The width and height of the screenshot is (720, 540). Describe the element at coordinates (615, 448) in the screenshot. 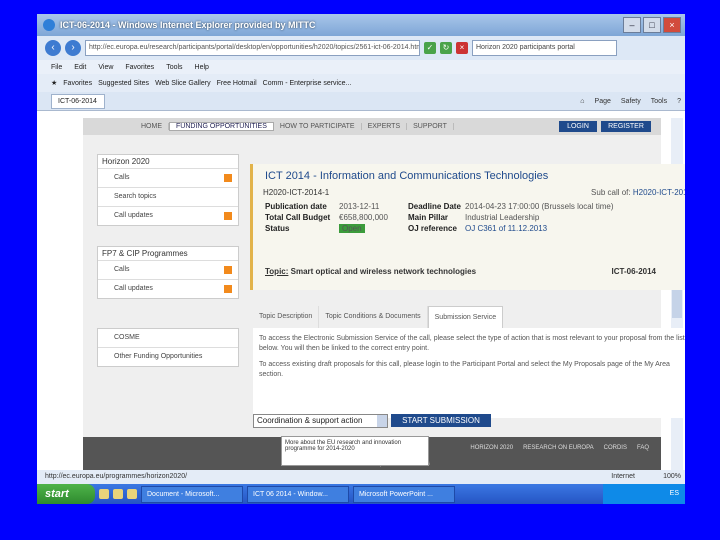

I see `footer-link-cordis: CORDIS` at that location.